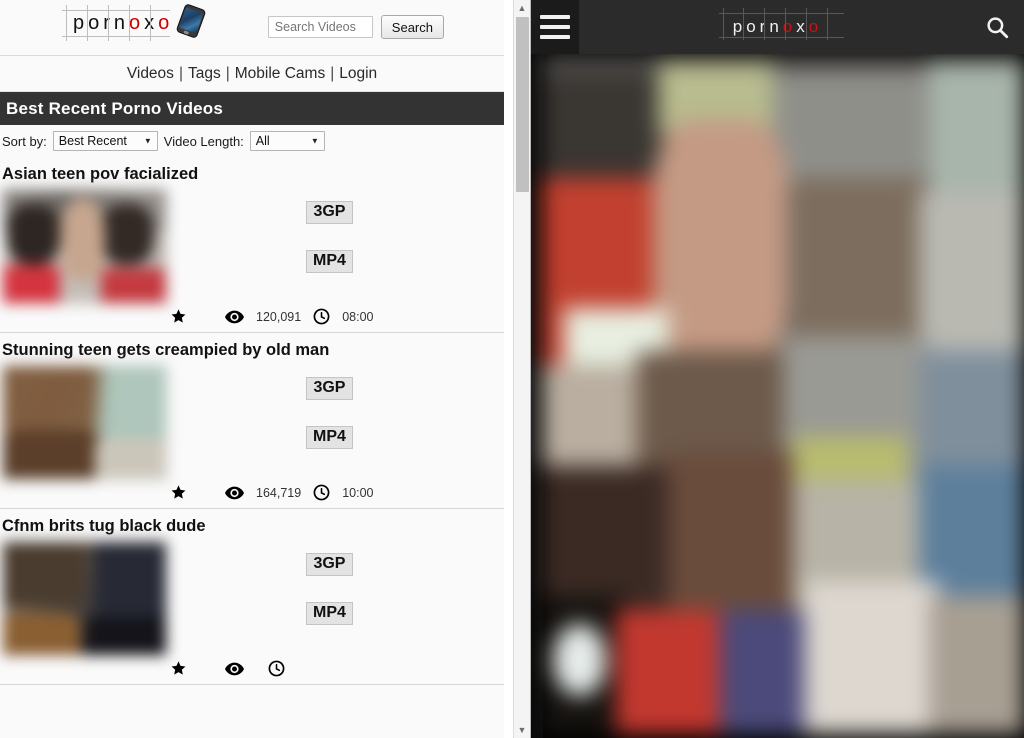 The image size is (1024, 738). I want to click on mobile-logo-text-part-red-1: o, so click(789, 26).